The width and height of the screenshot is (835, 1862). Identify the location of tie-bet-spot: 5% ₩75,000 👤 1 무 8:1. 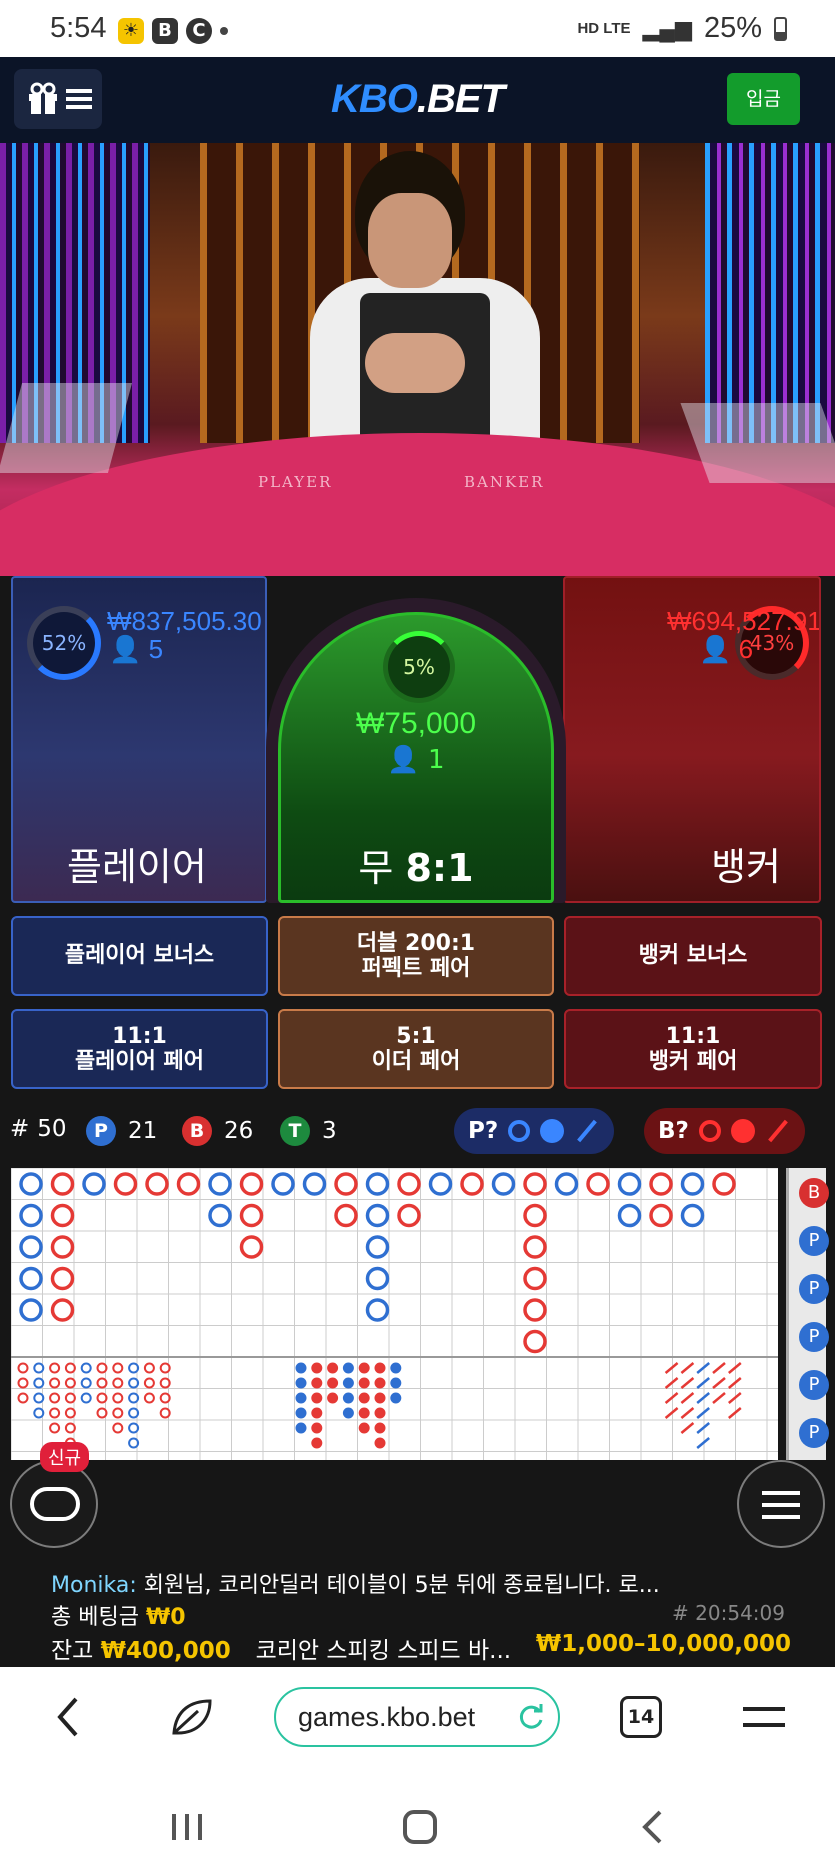
(416, 757).